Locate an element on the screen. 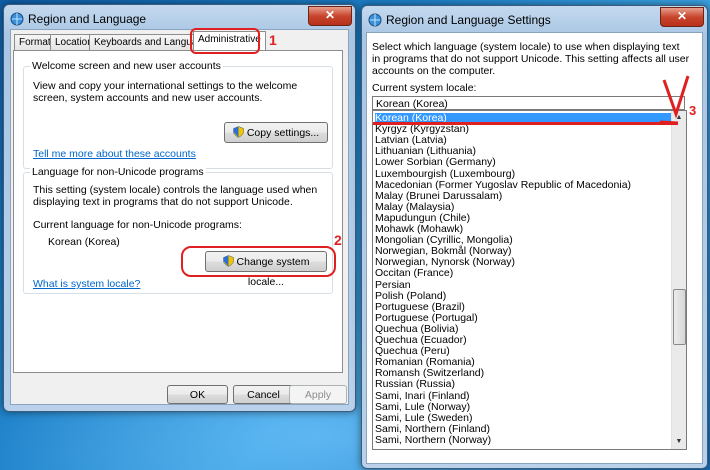 The image size is (710, 470). annotation-number-1: 1 is located at coordinates (273, 40).